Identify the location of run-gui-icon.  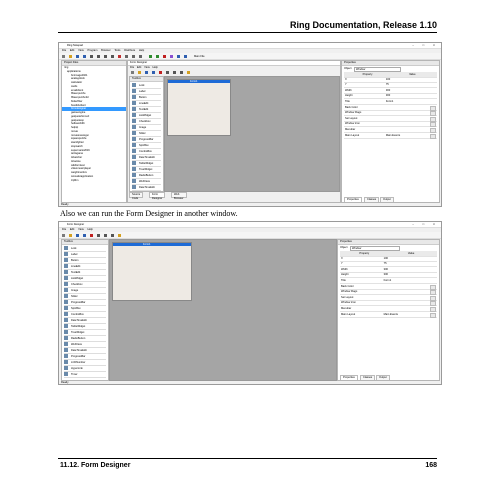
(157, 56).